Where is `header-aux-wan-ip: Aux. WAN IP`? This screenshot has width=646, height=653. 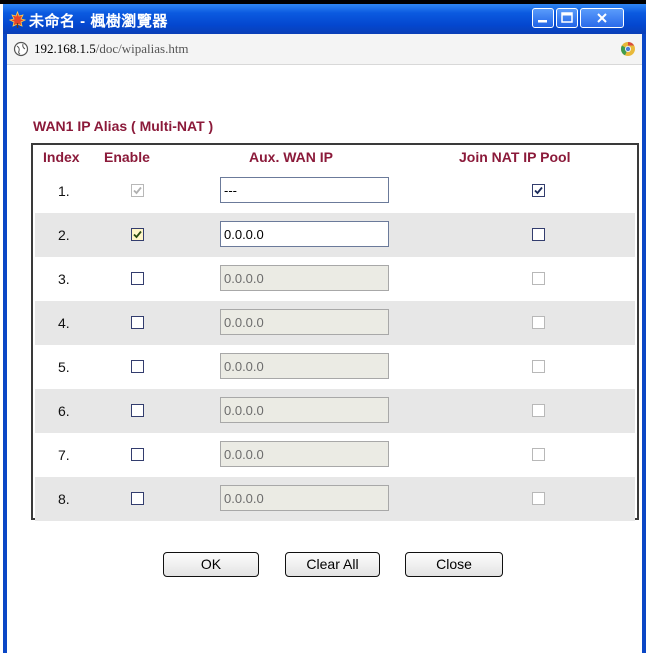 header-aux-wan-ip: Aux. WAN IP is located at coordinates (291, 157).